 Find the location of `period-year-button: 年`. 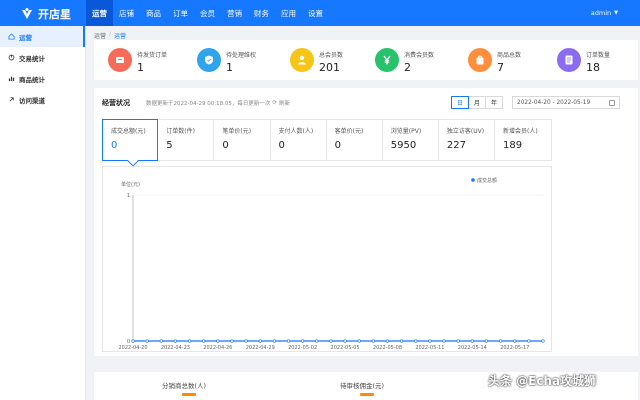

period-year-button: 年 is located at coordinates (494, 102).